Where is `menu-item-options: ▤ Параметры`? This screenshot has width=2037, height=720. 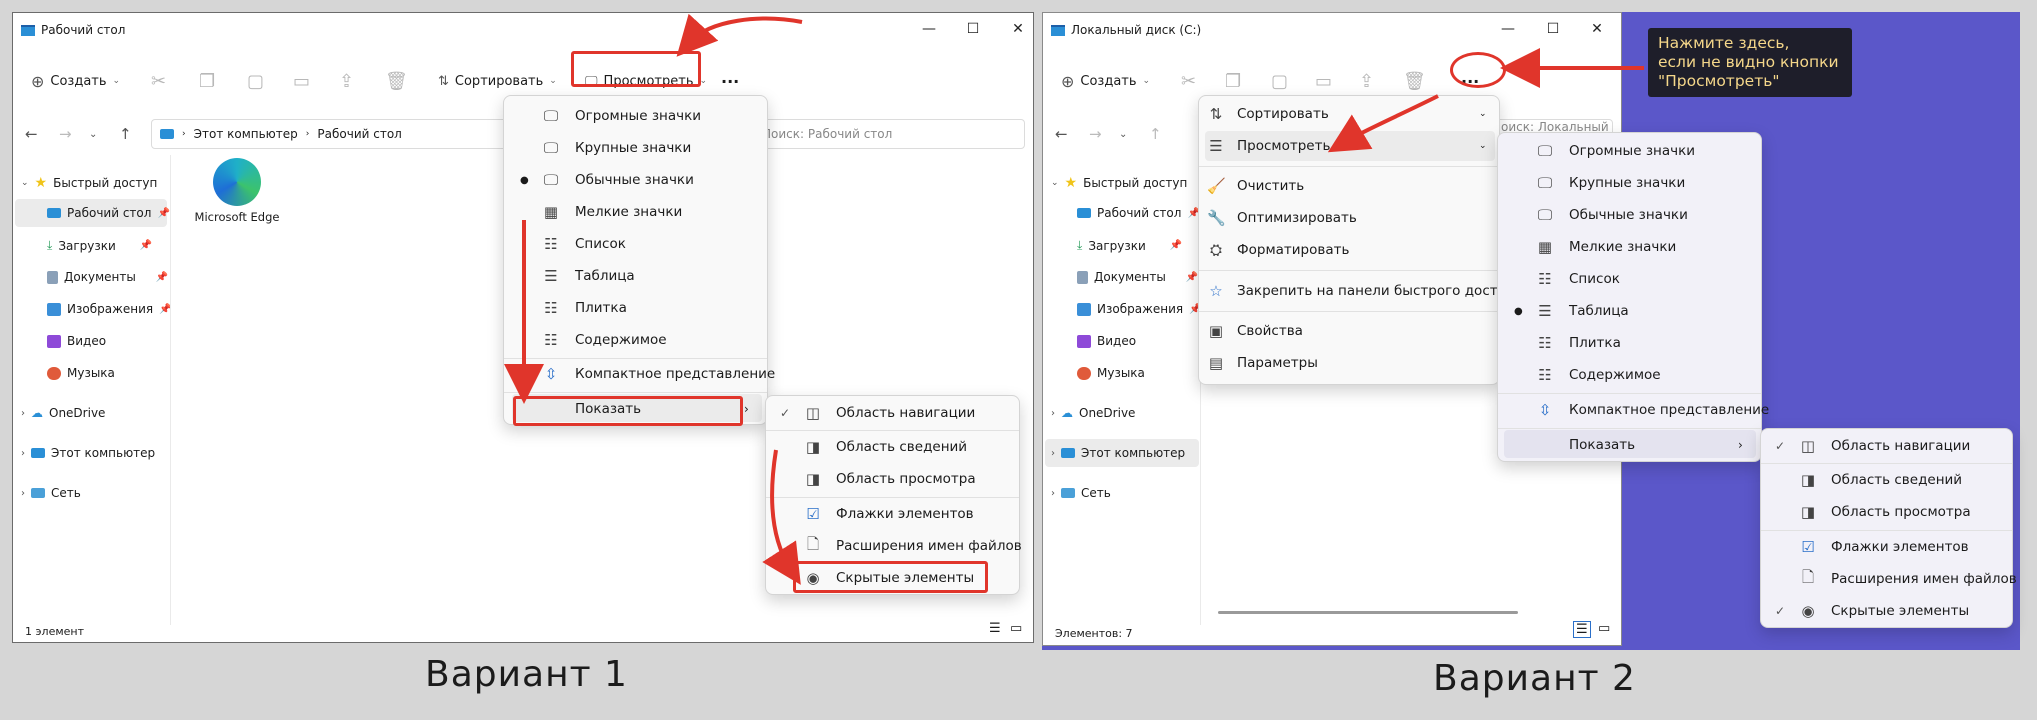 menu-item-options: ▤ Параметры is located at coordinates (1349, 363).